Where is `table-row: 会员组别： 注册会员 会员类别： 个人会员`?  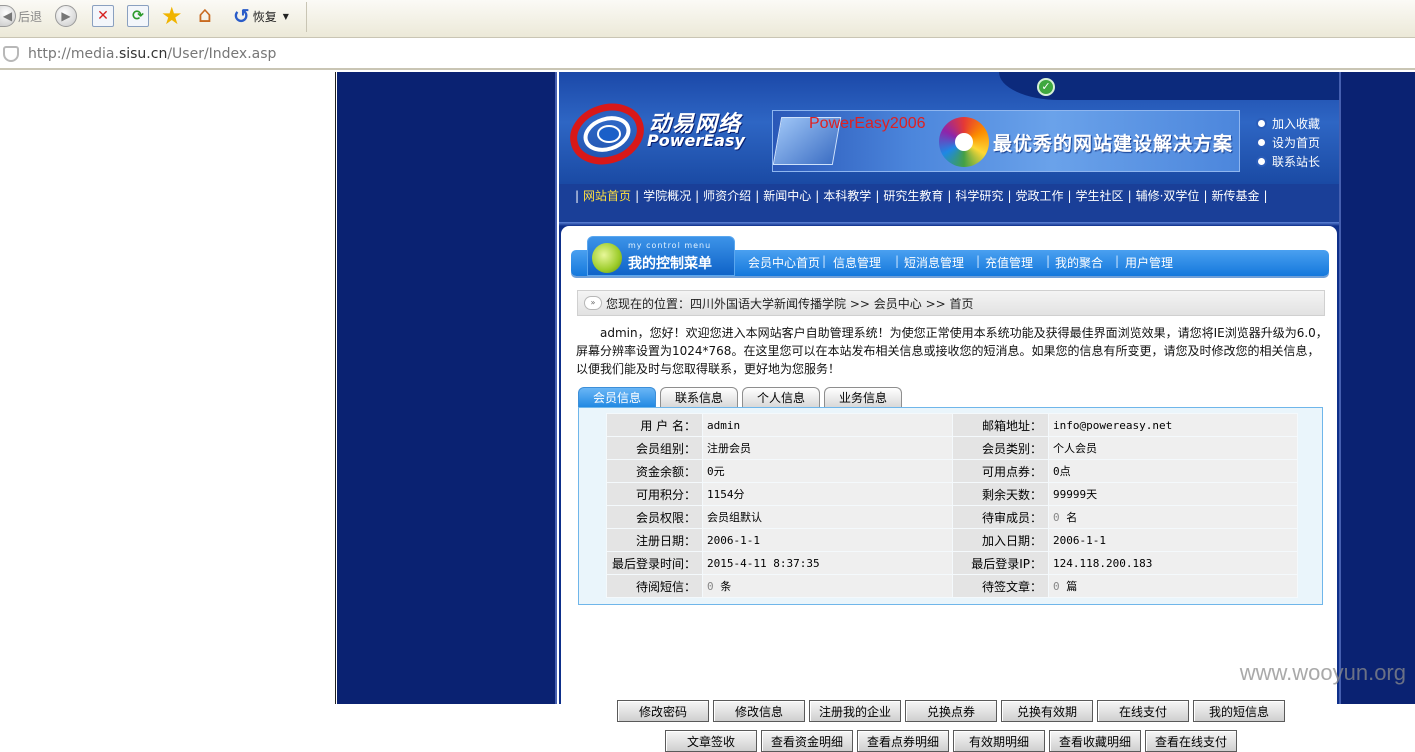
table-row: 会员组别： 注册会员 会员类别： 个人会员 is located at coordinates (952, 448).